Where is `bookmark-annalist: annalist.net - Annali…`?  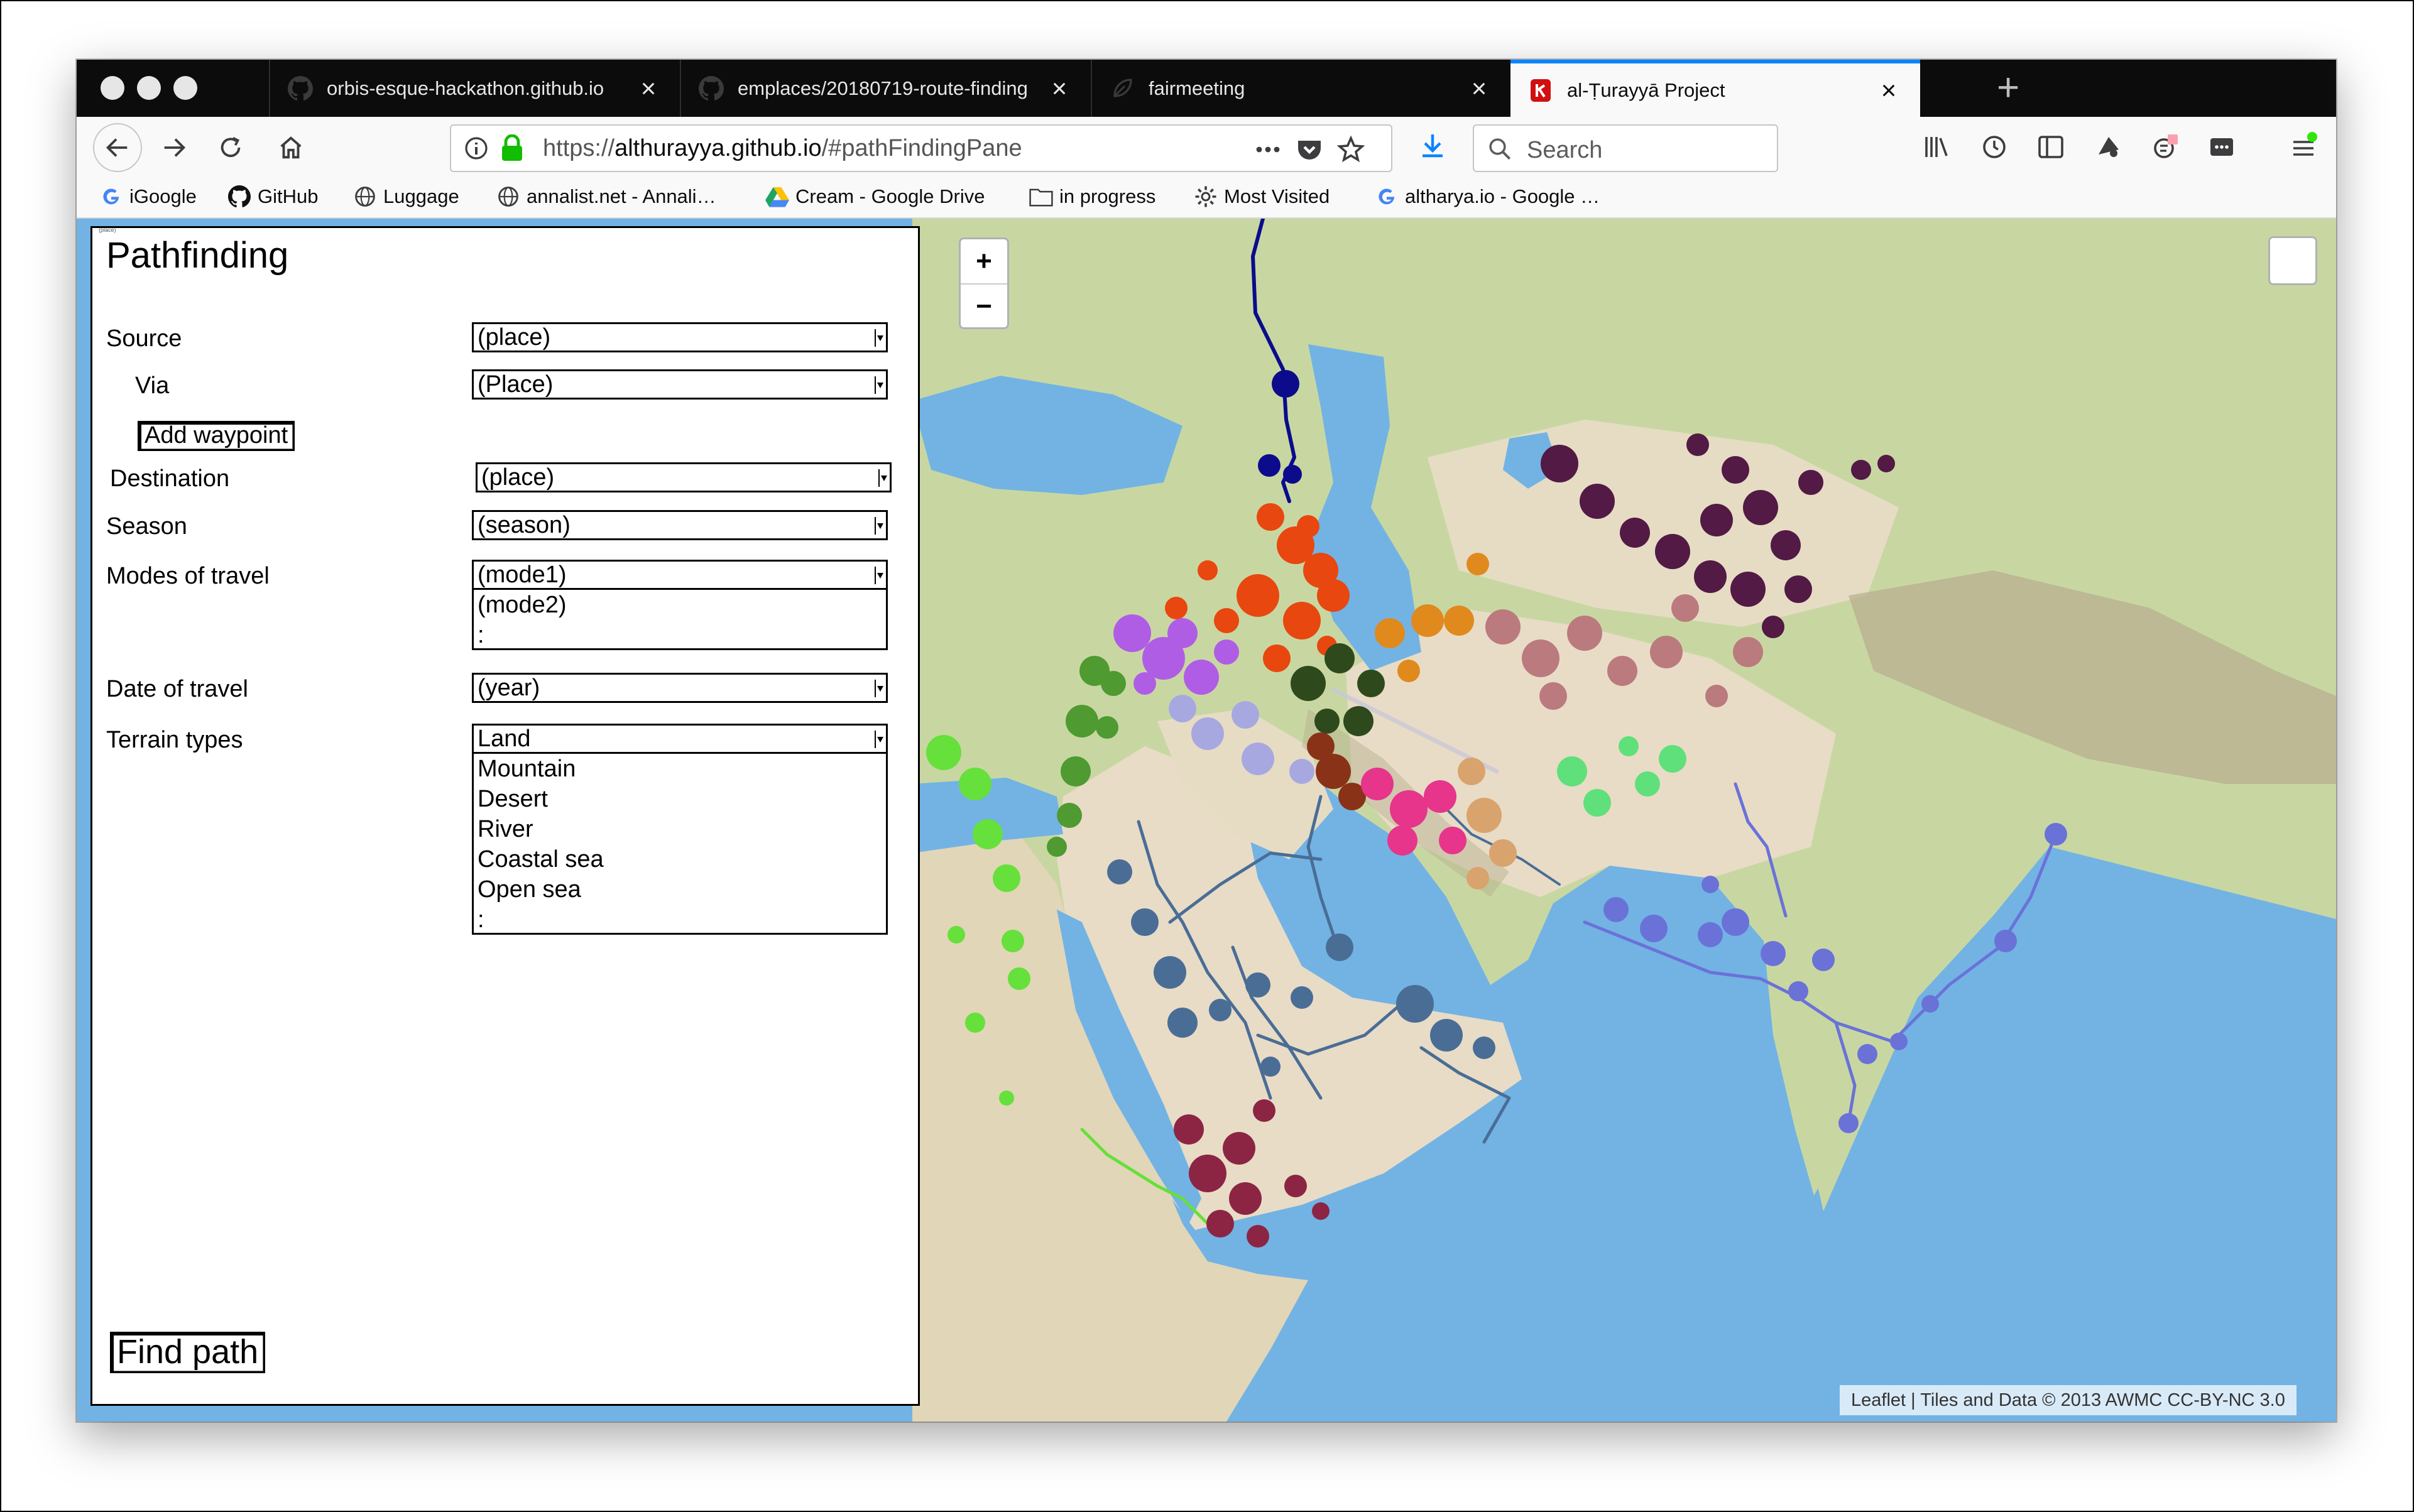
bookmark-annalist: annalist.net - Annali… is located at coordinates (606, 197).